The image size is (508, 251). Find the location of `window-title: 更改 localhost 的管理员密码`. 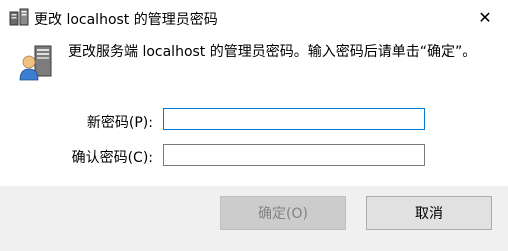

window-title: 更改 localhost 的管理员密码 is located at coordinates (126, 20).